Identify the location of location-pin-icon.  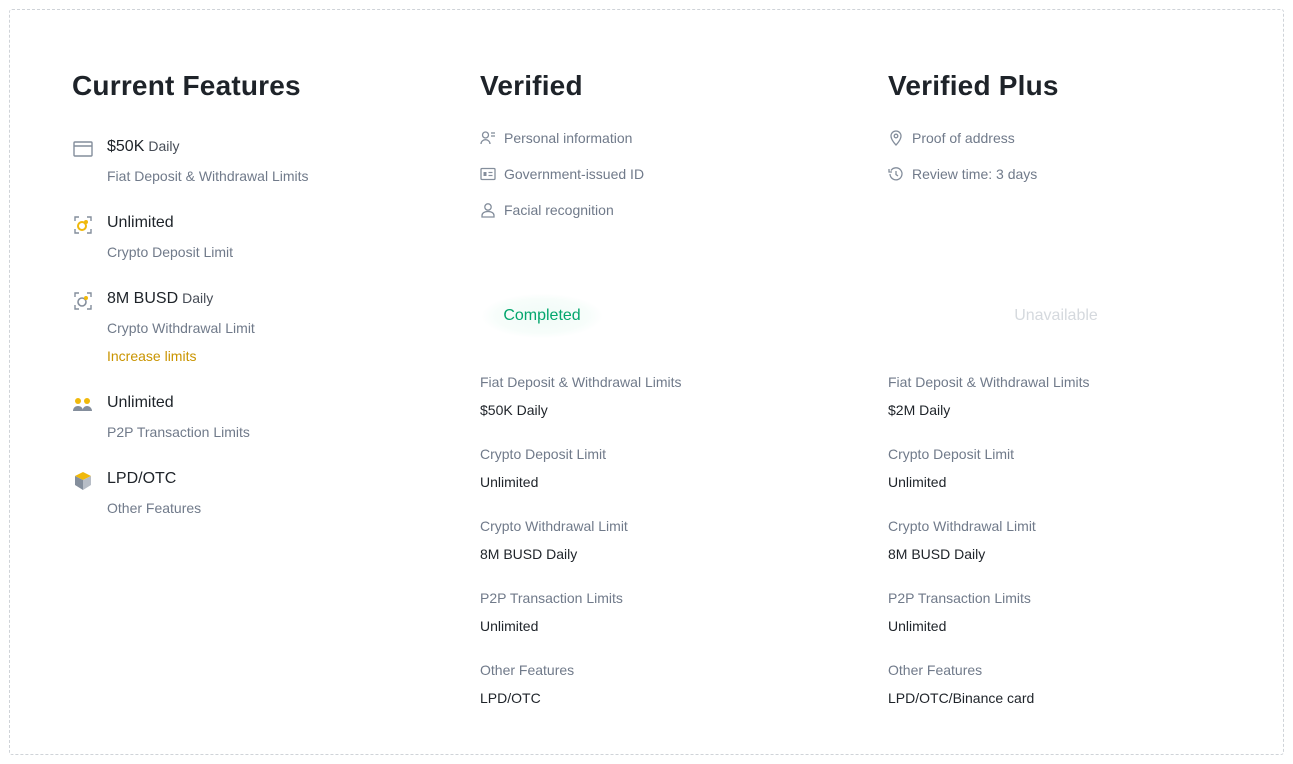
(896, 138).